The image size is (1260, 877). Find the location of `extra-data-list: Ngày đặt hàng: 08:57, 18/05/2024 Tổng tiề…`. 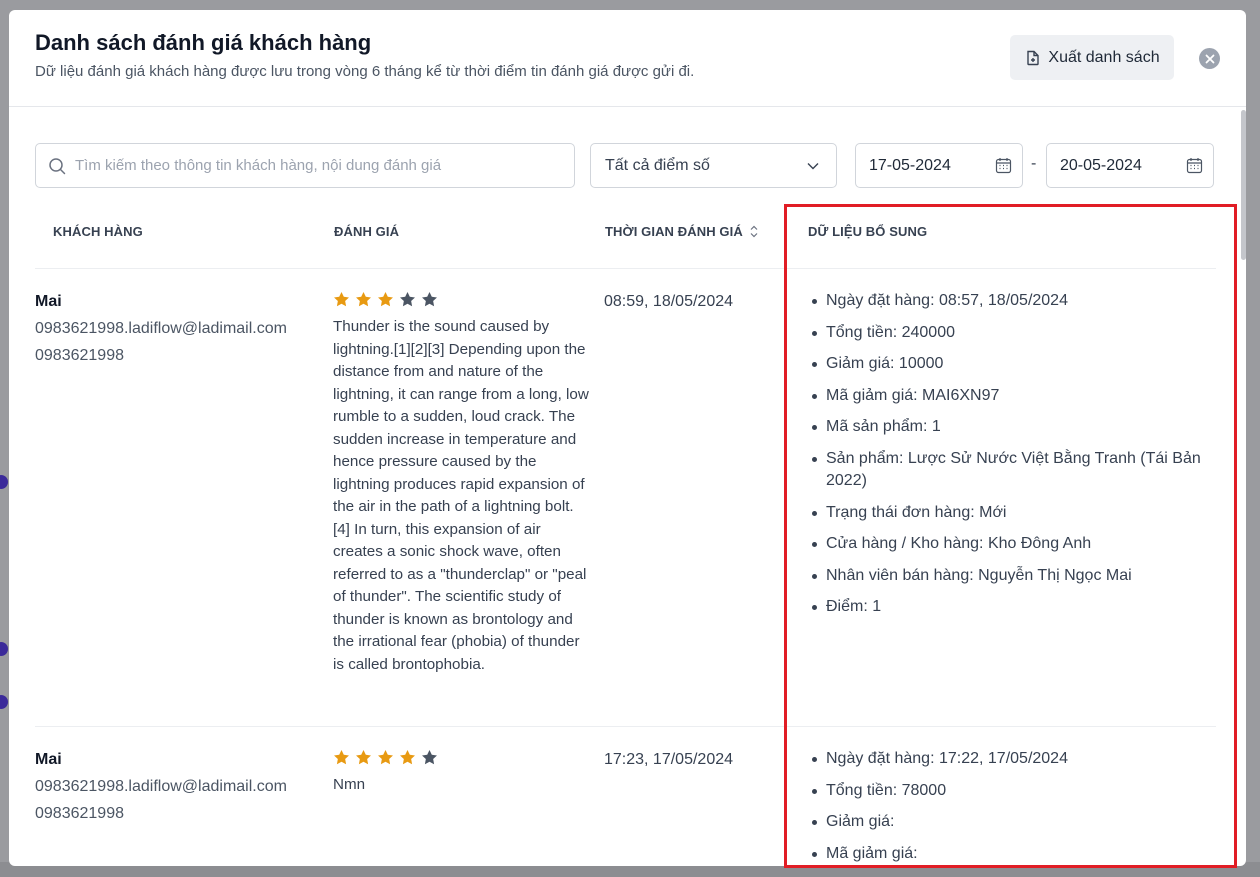

extra-data-list: Ngày đặt hàng: 08:57, 18/05/2024 Tổng tiề… is located at coordinates (1008, 459).